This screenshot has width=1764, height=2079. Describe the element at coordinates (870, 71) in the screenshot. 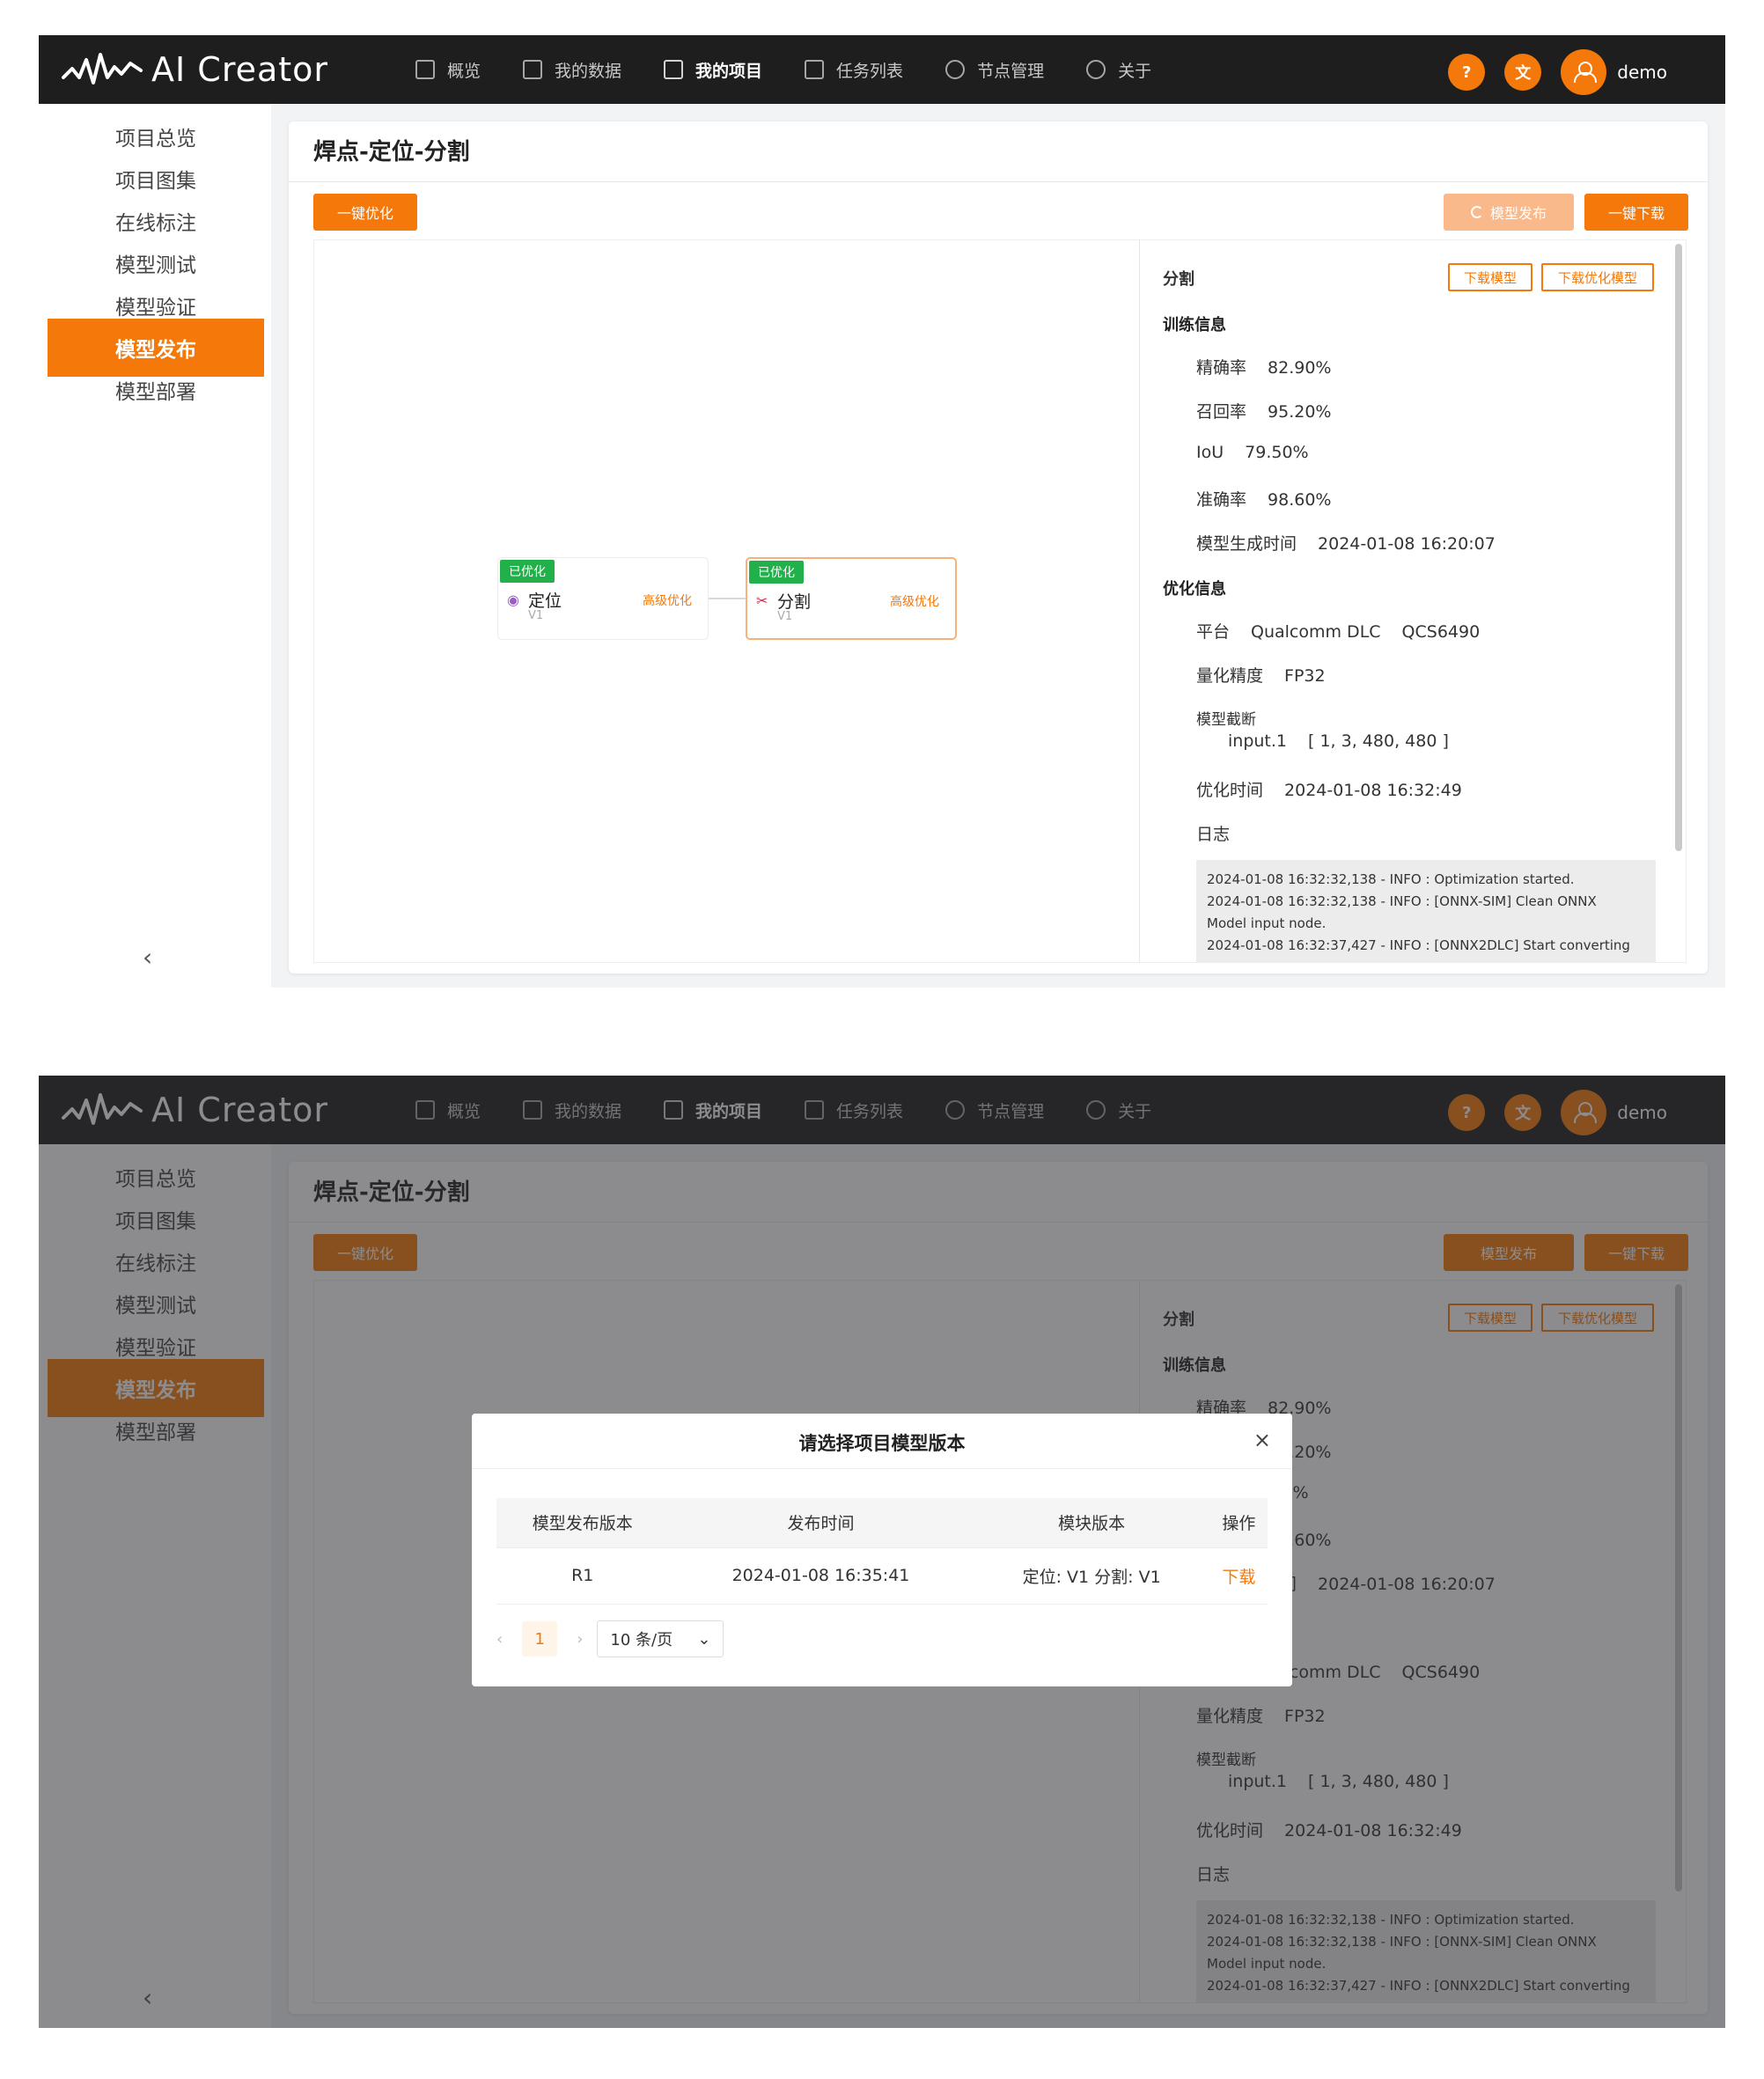

I see `nav-label: 任务列表` at that location.